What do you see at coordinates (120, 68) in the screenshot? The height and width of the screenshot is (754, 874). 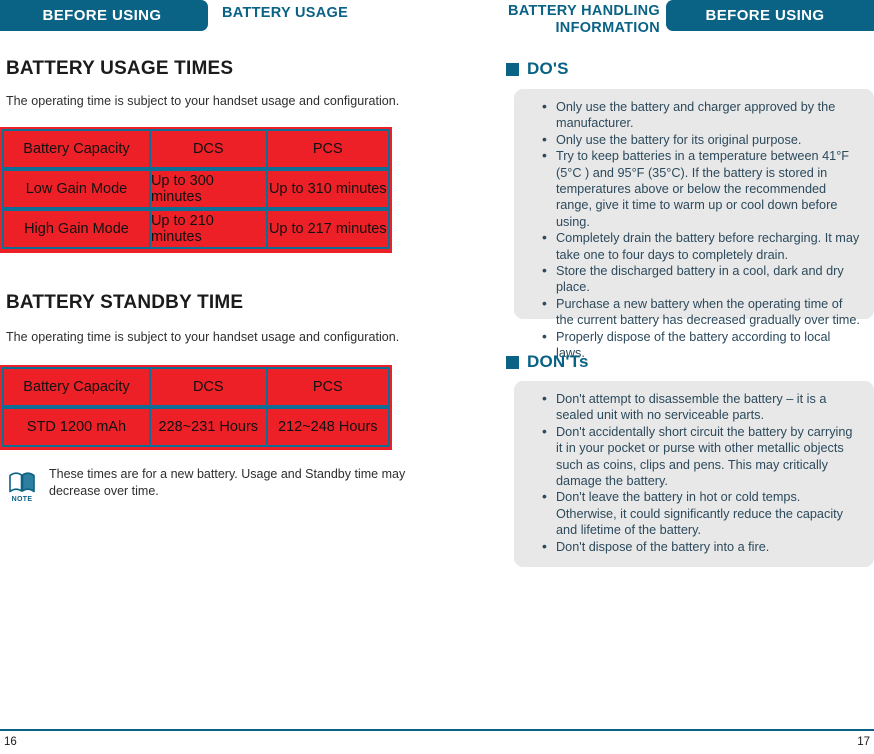 I see `heading-battery-usage-times: BATTERY USAGE TIMES` at bounding box center [120, 68].